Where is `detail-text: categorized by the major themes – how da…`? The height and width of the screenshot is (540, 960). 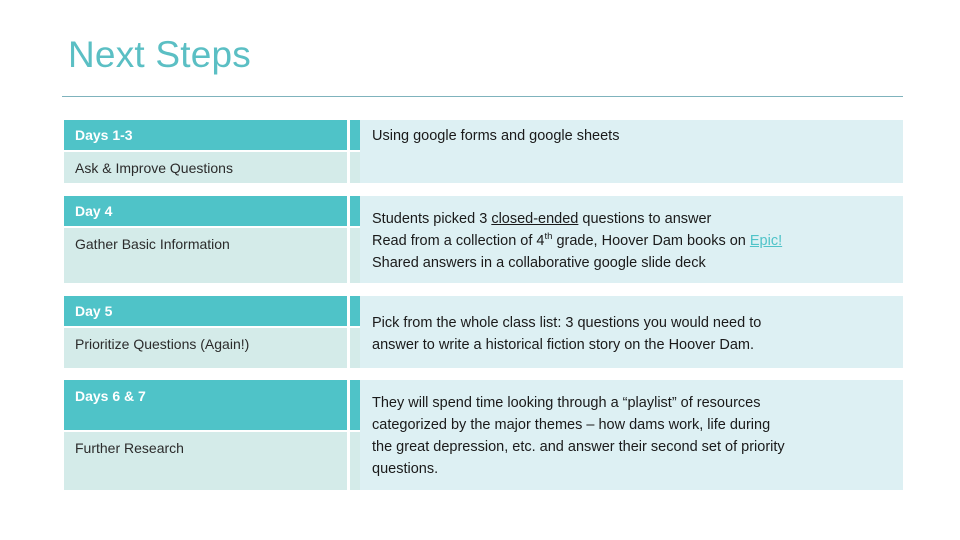
detail-text: categorized by the major themes – how da… is located at coordinates (571, 425).